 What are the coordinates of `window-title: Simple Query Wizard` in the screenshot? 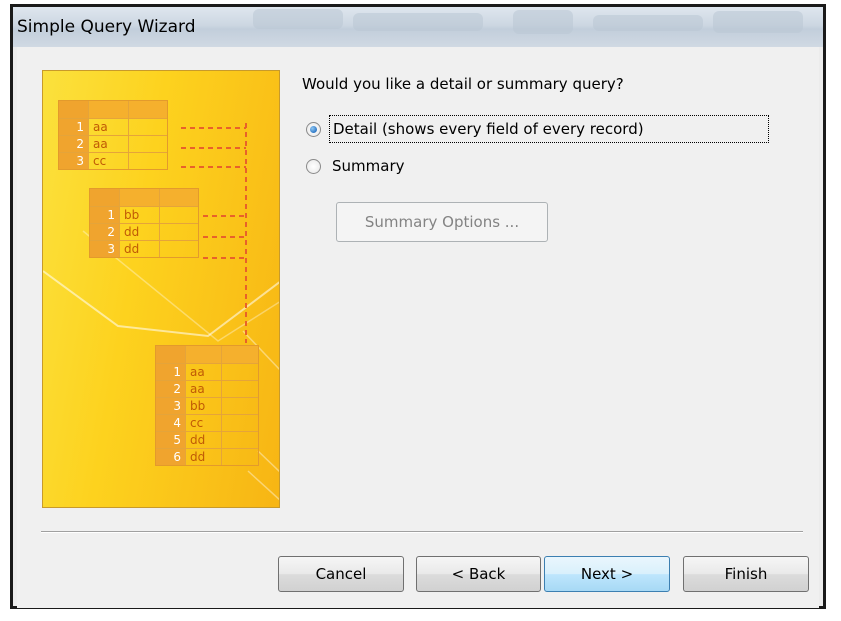 It's located at (106, 27).